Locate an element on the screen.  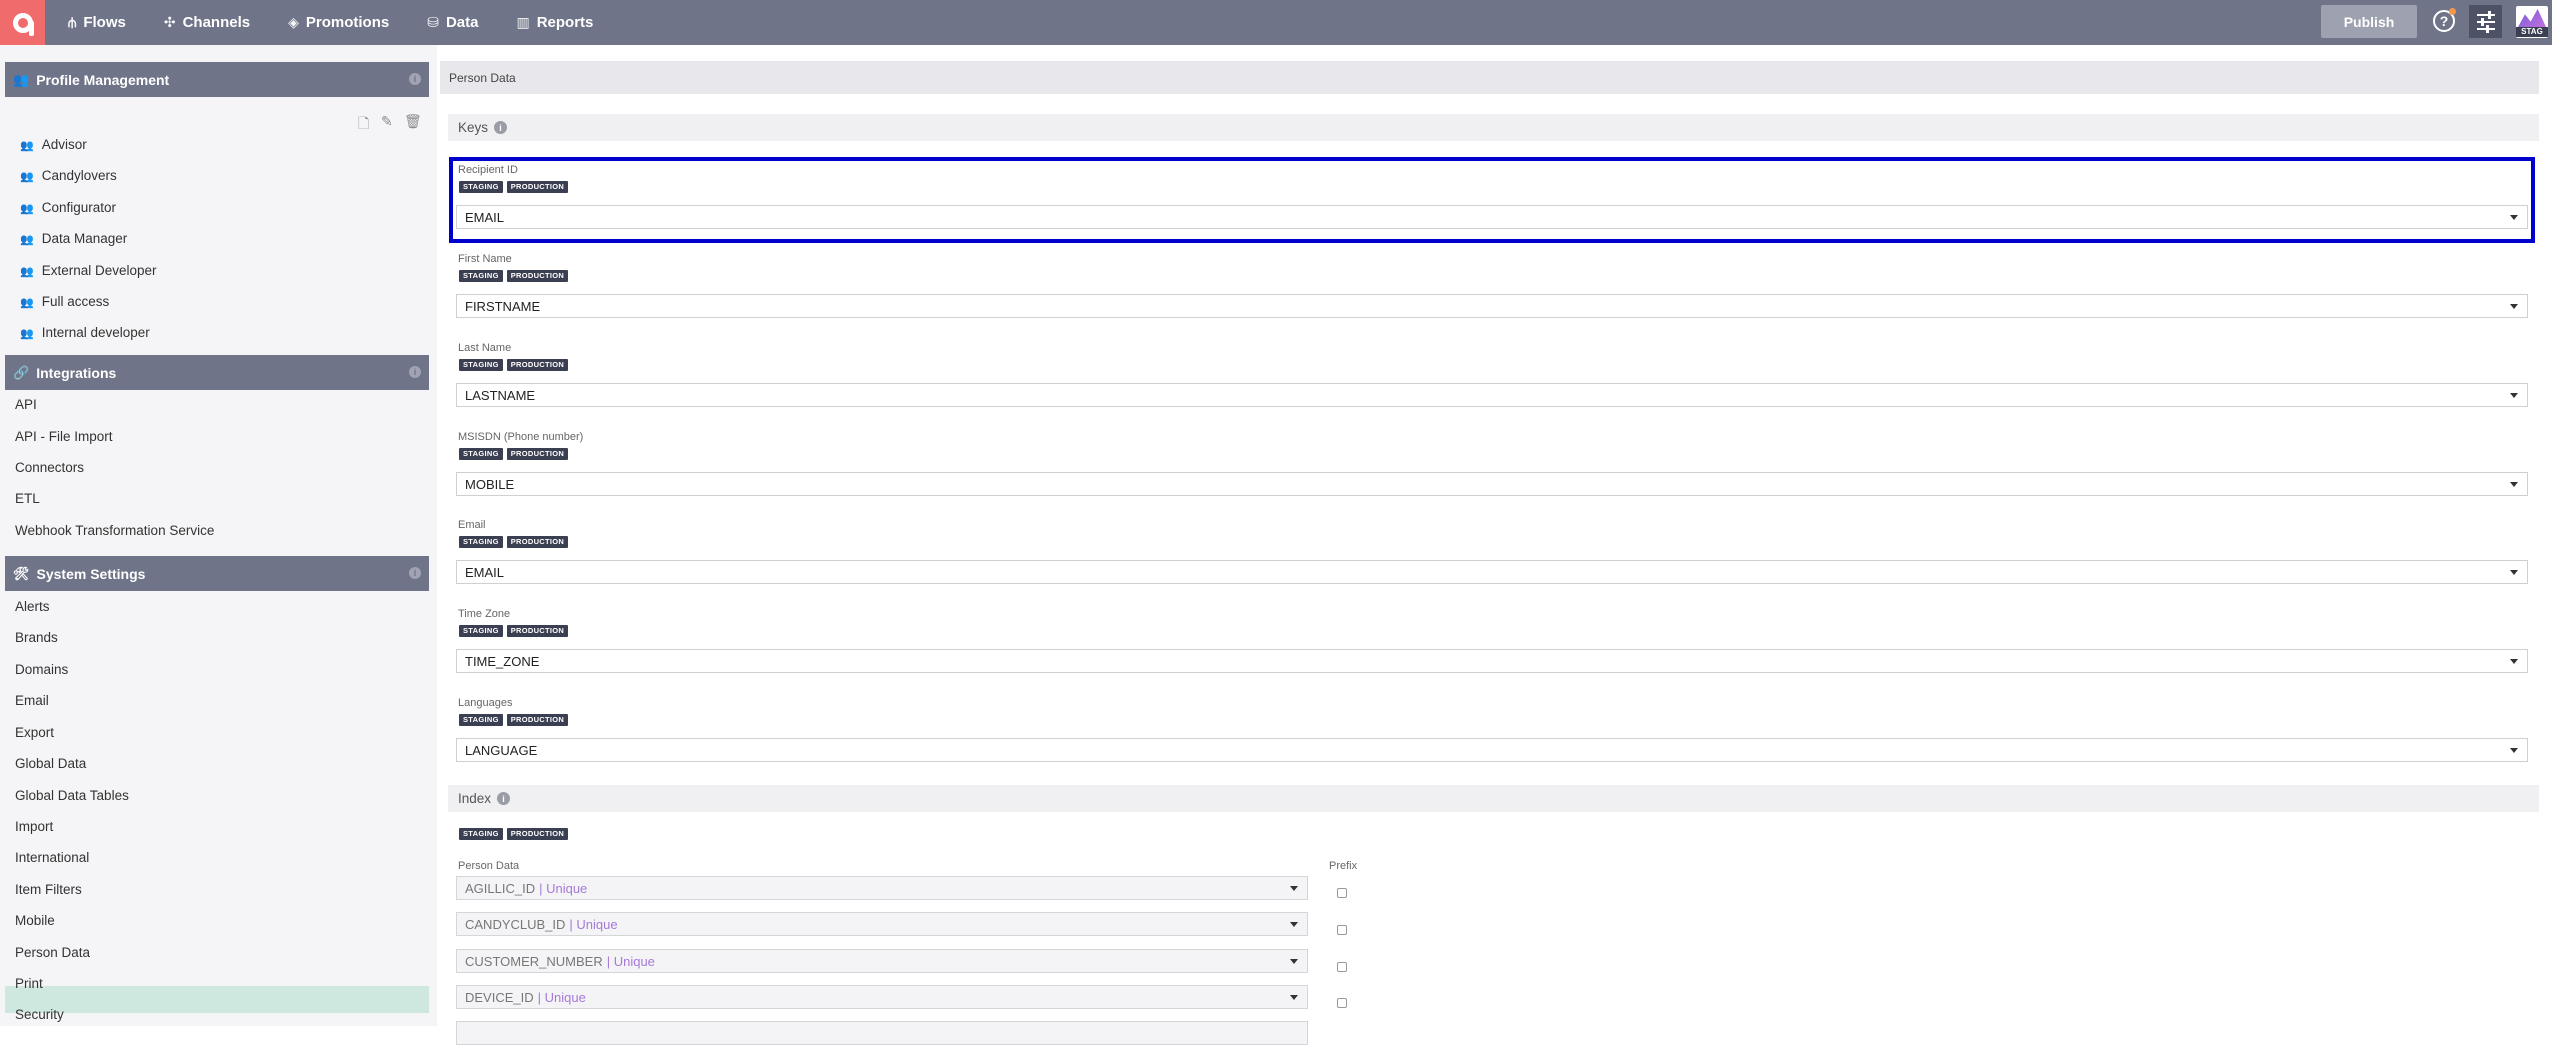
environment-badge: STAG is located at coordinates (2532, 22).